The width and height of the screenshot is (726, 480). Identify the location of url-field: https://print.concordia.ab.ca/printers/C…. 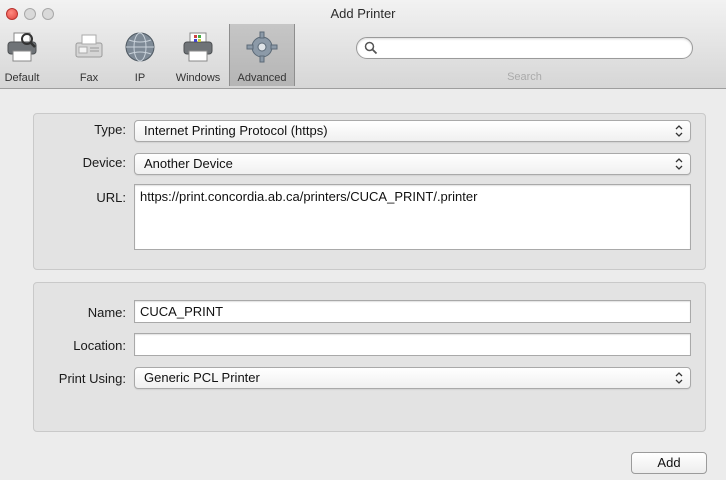
(412, 217).